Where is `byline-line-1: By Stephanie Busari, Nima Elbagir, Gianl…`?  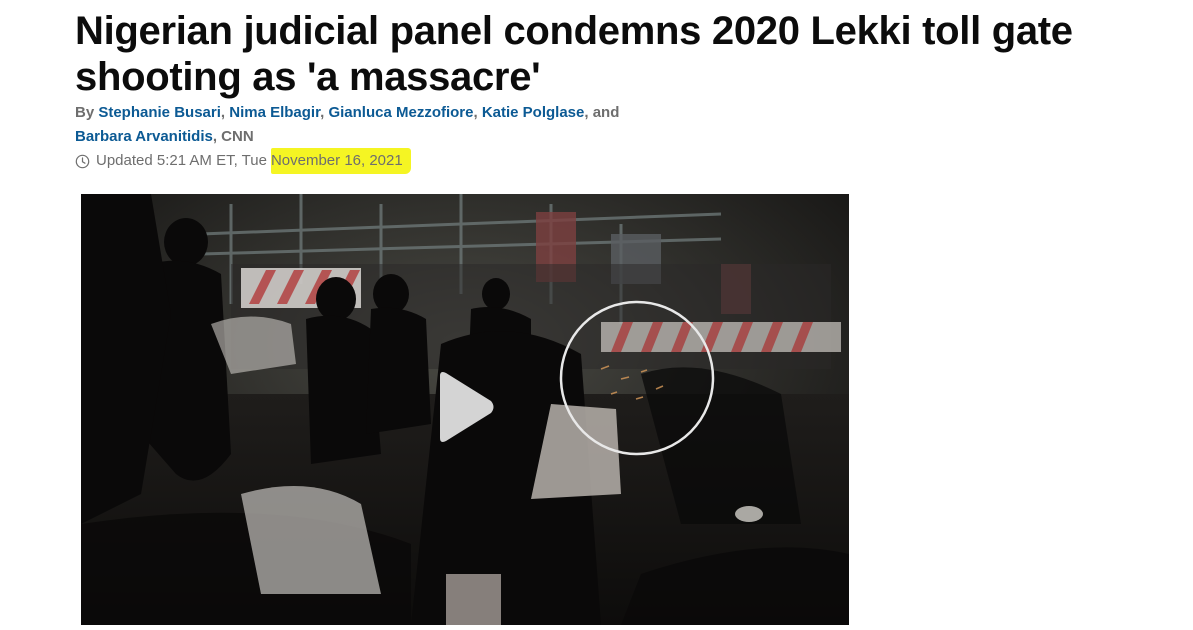 byline-line-1: By Stephanie Busari, Nima Elbagir, Gianl… is located at coordinates (425, 113).